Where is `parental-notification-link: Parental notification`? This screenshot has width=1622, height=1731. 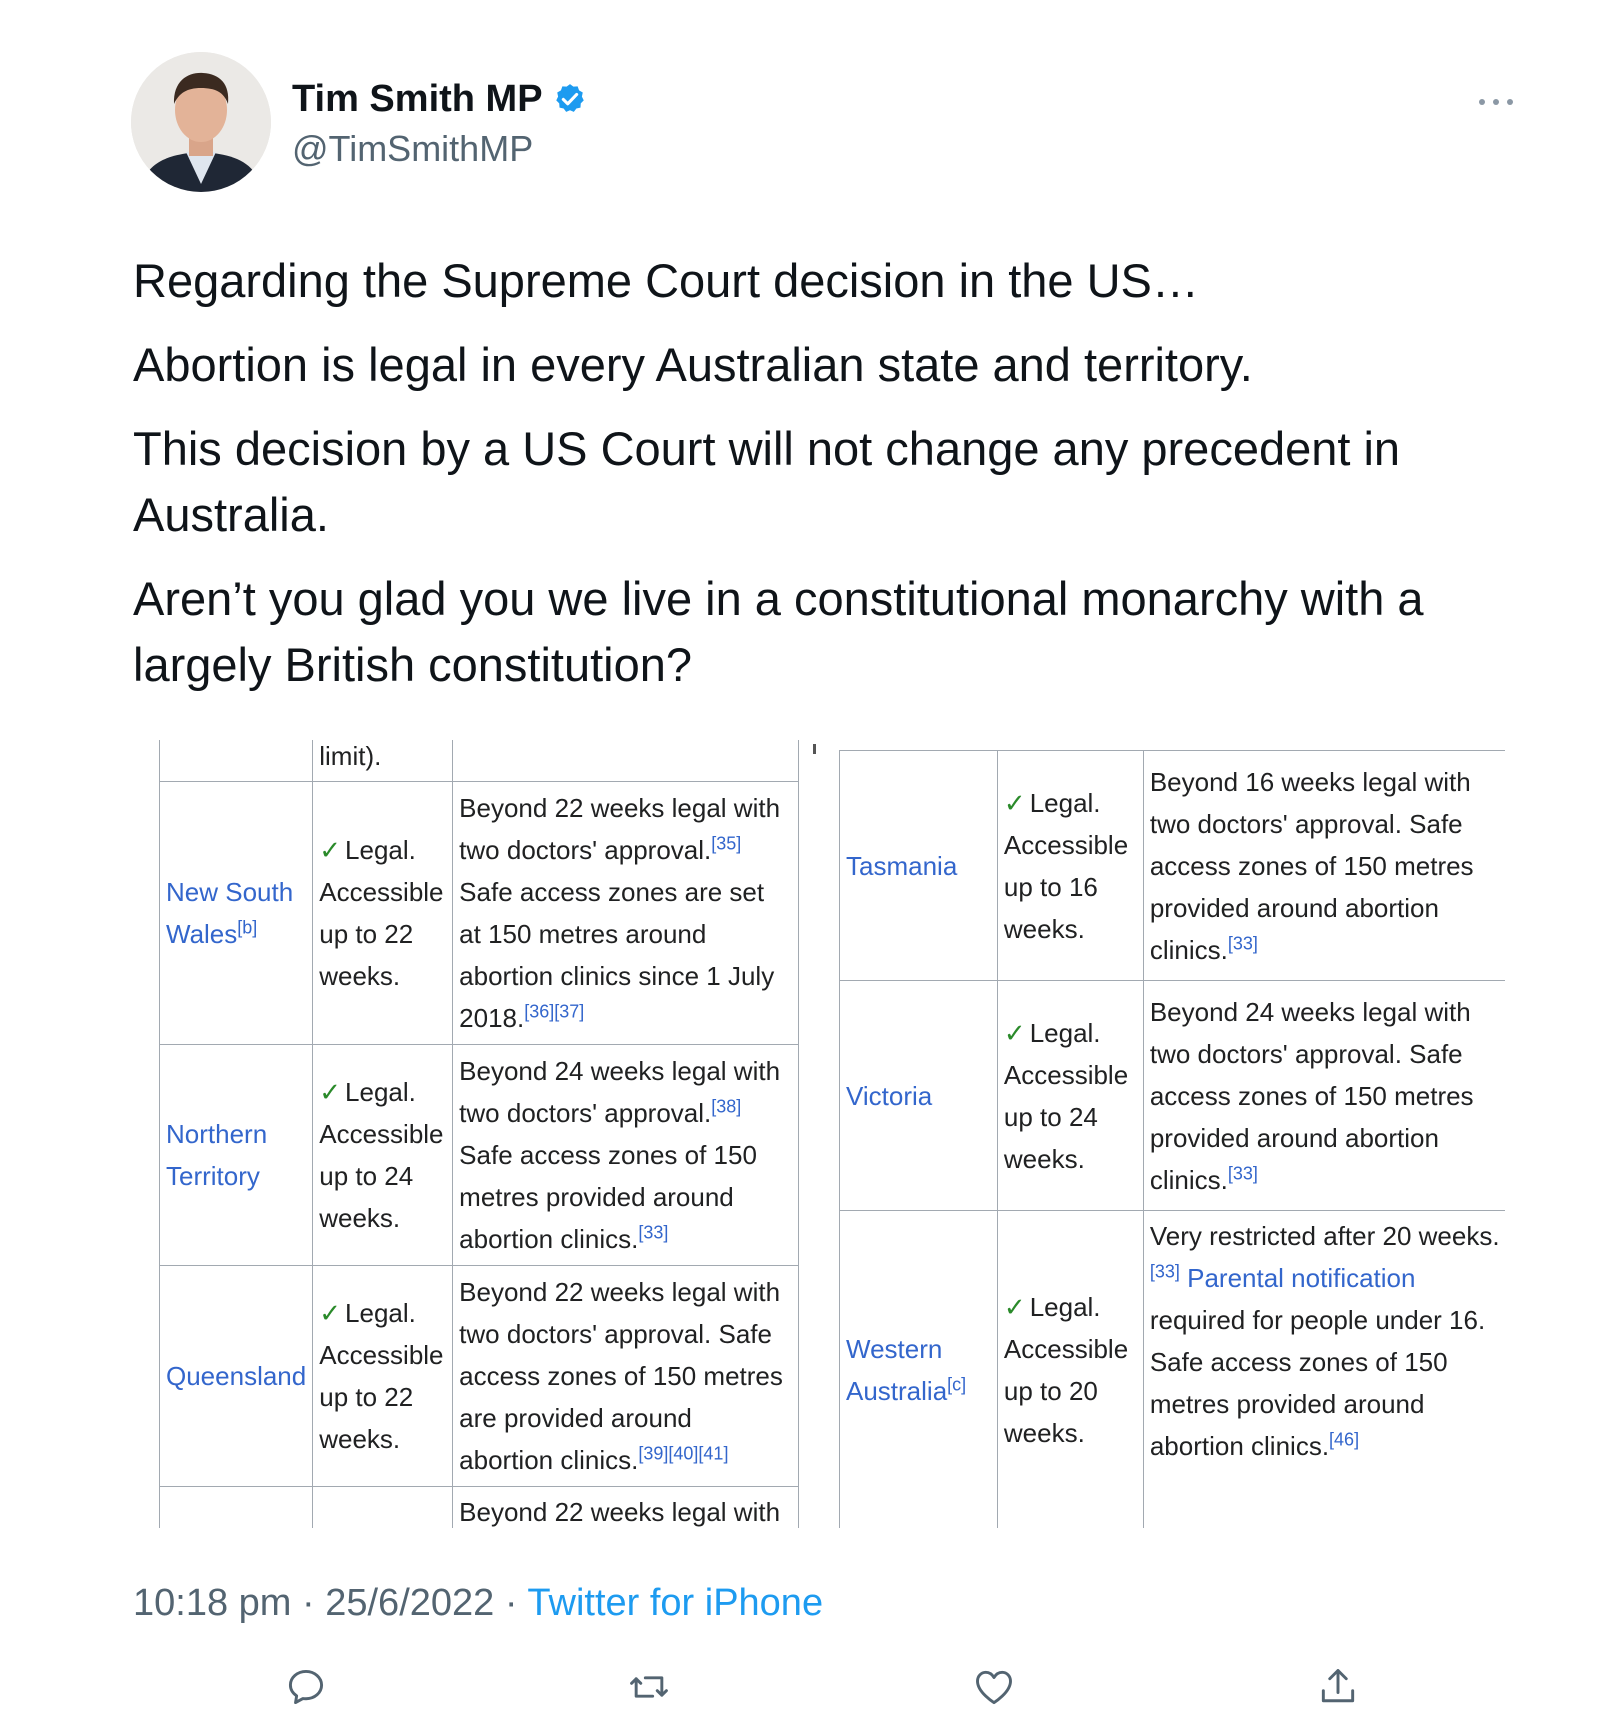 parental-notification-link: Parental notification is located at coordinates (1301, 1278).